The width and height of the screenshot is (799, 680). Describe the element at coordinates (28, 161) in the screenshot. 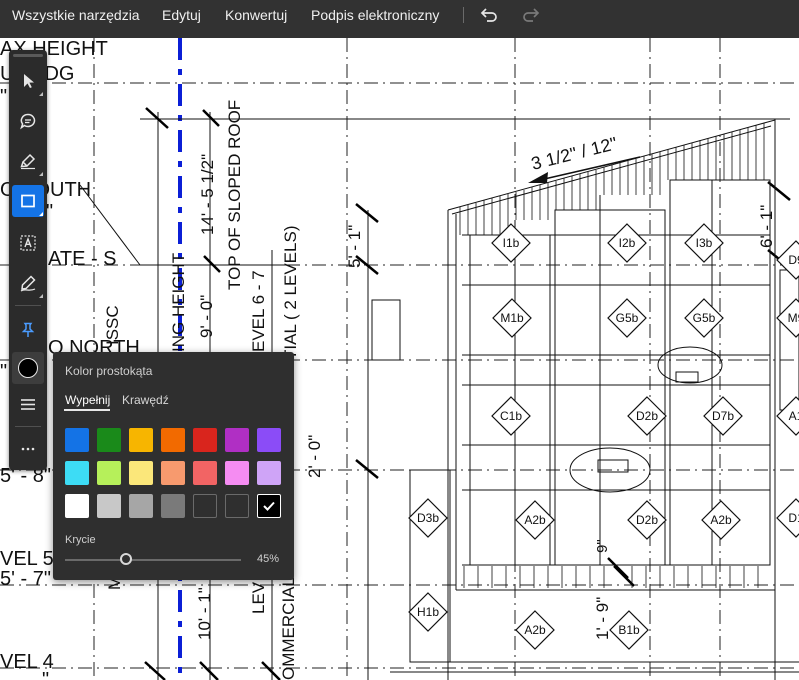

I see `highlight-tool` at that location.